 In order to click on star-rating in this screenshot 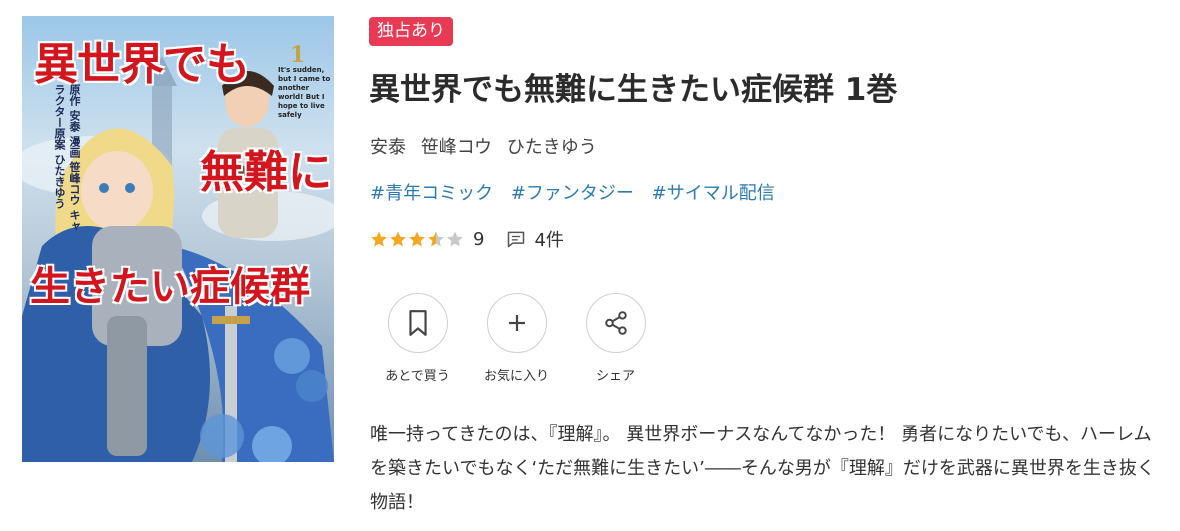, I will do `click(417, 239)`.